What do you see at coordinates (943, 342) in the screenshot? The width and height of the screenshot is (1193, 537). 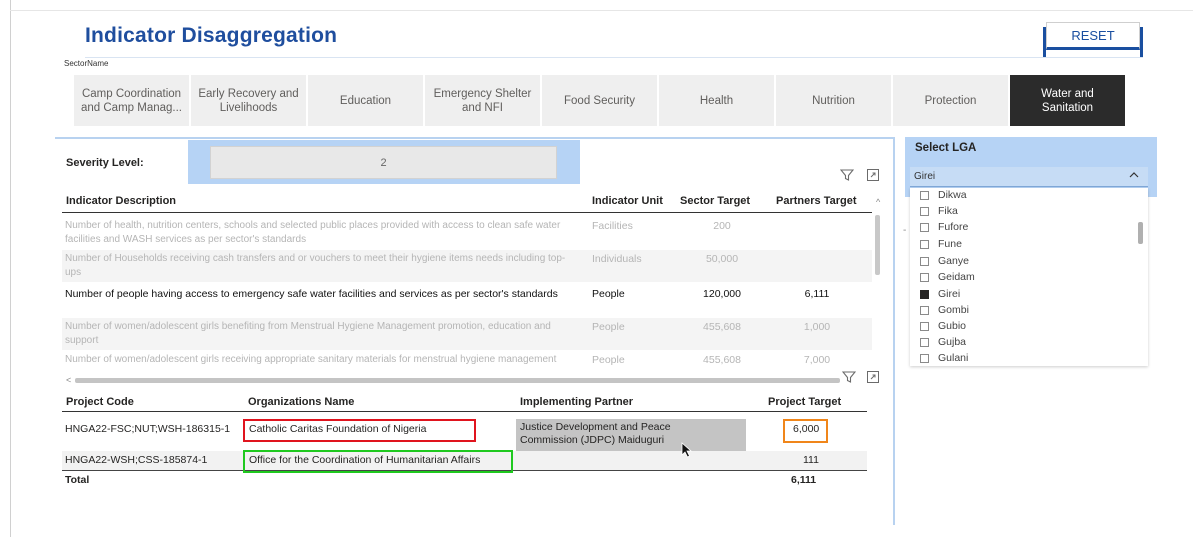 I see `lga-option-gujba: Gujba` at bounding box center [943, 342].